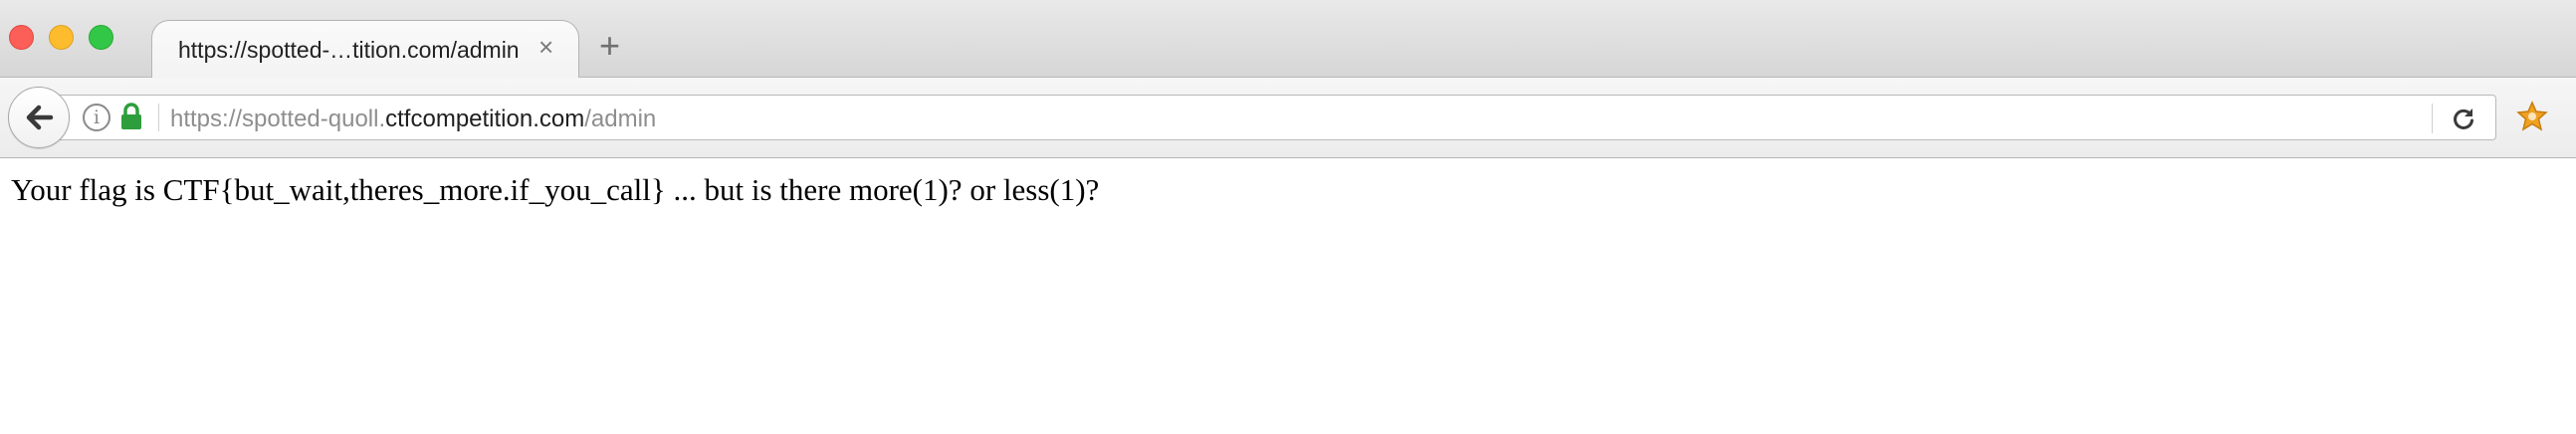 Image resolution: width=2576 pixels, height=434 pixels. I want to click on tab-title: https://spotted-…tition.com/admin, so click(349, 50).